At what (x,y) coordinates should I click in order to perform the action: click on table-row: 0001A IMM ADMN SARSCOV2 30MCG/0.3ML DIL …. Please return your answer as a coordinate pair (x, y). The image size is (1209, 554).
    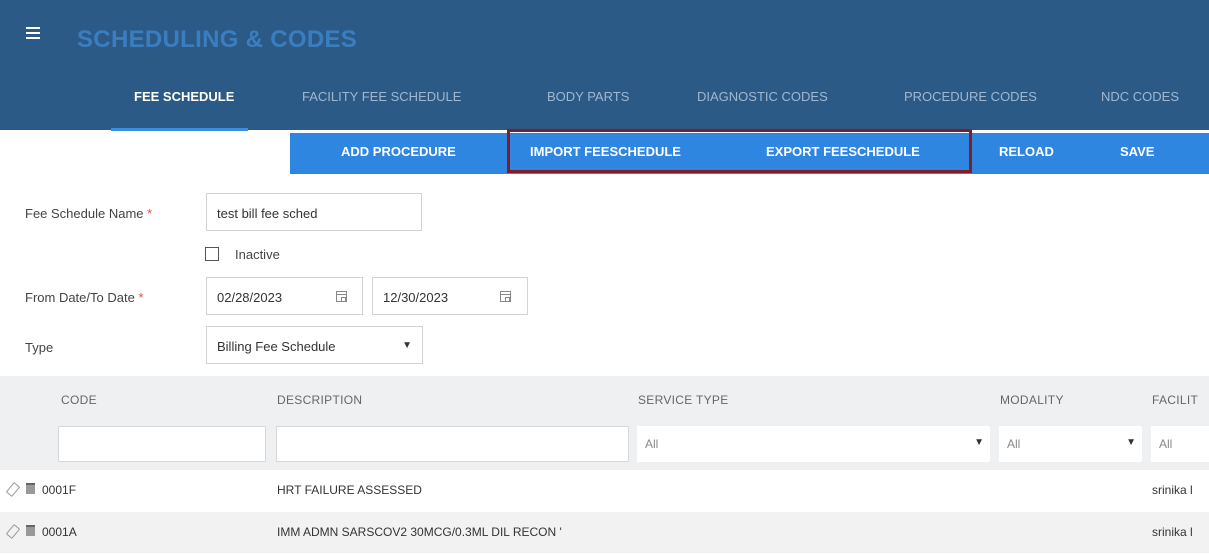
    Looking at the image, I should click on (604, 532).